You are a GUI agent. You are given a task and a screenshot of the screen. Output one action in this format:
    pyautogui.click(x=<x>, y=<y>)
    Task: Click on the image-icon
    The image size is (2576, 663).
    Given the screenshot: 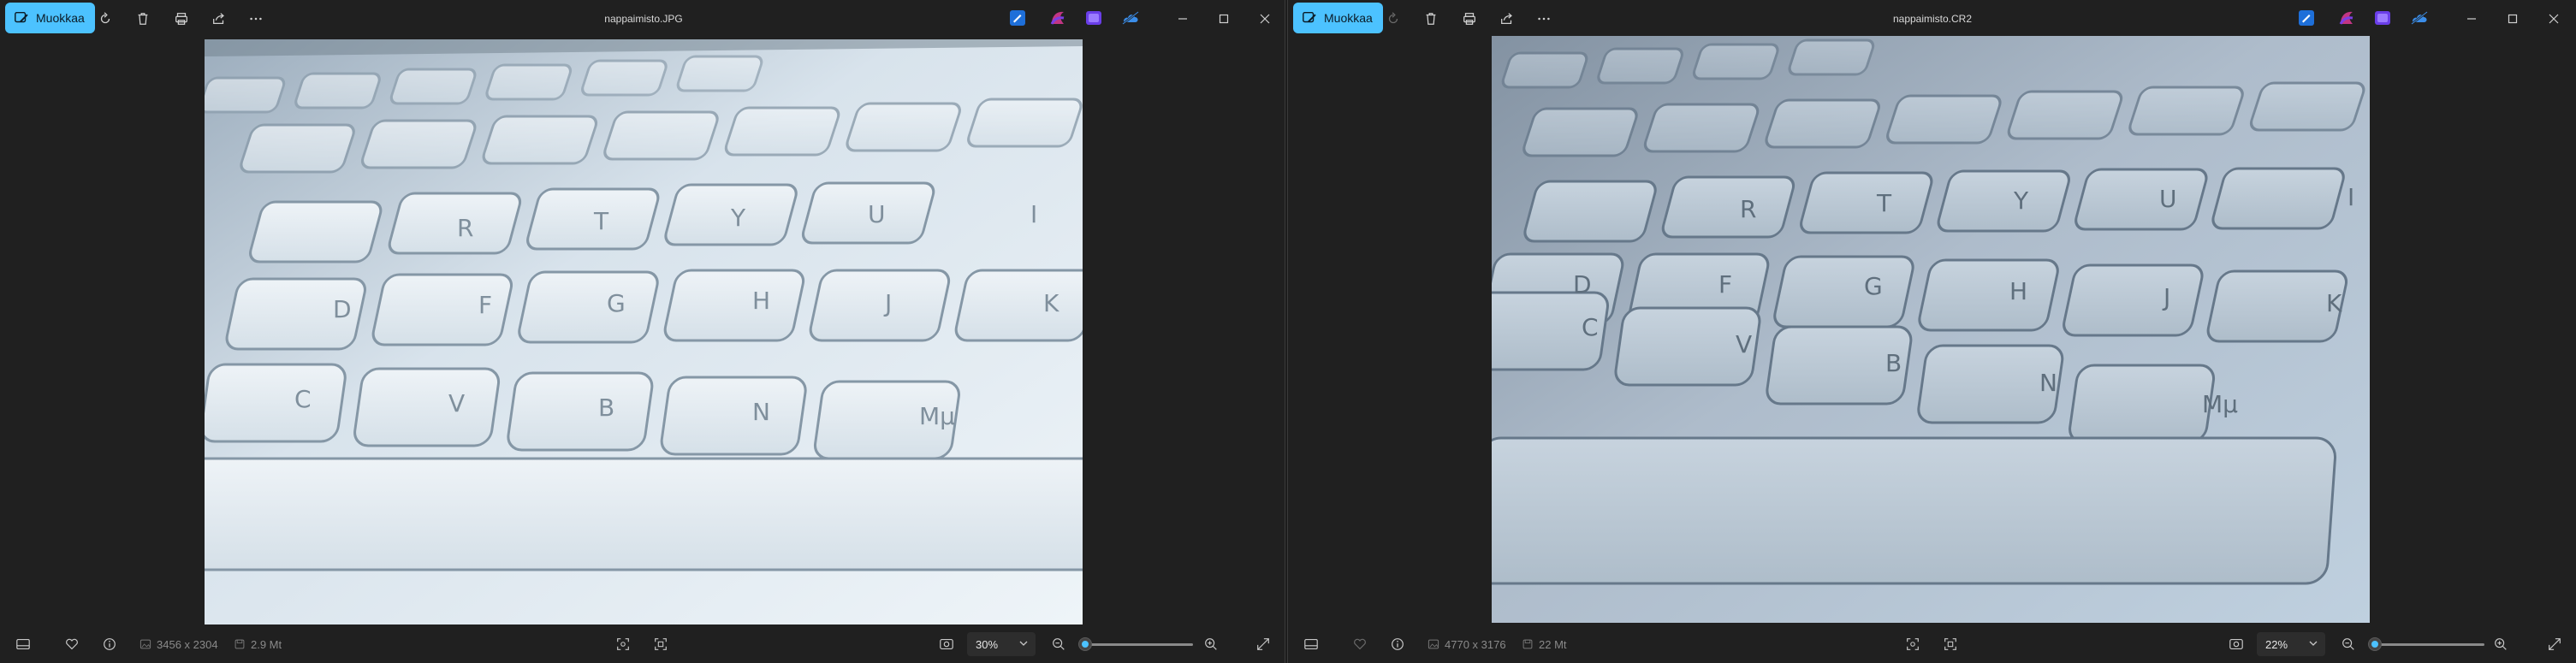 What is the action you would take?
    pyautogui.click(x=1433, y=644)
    